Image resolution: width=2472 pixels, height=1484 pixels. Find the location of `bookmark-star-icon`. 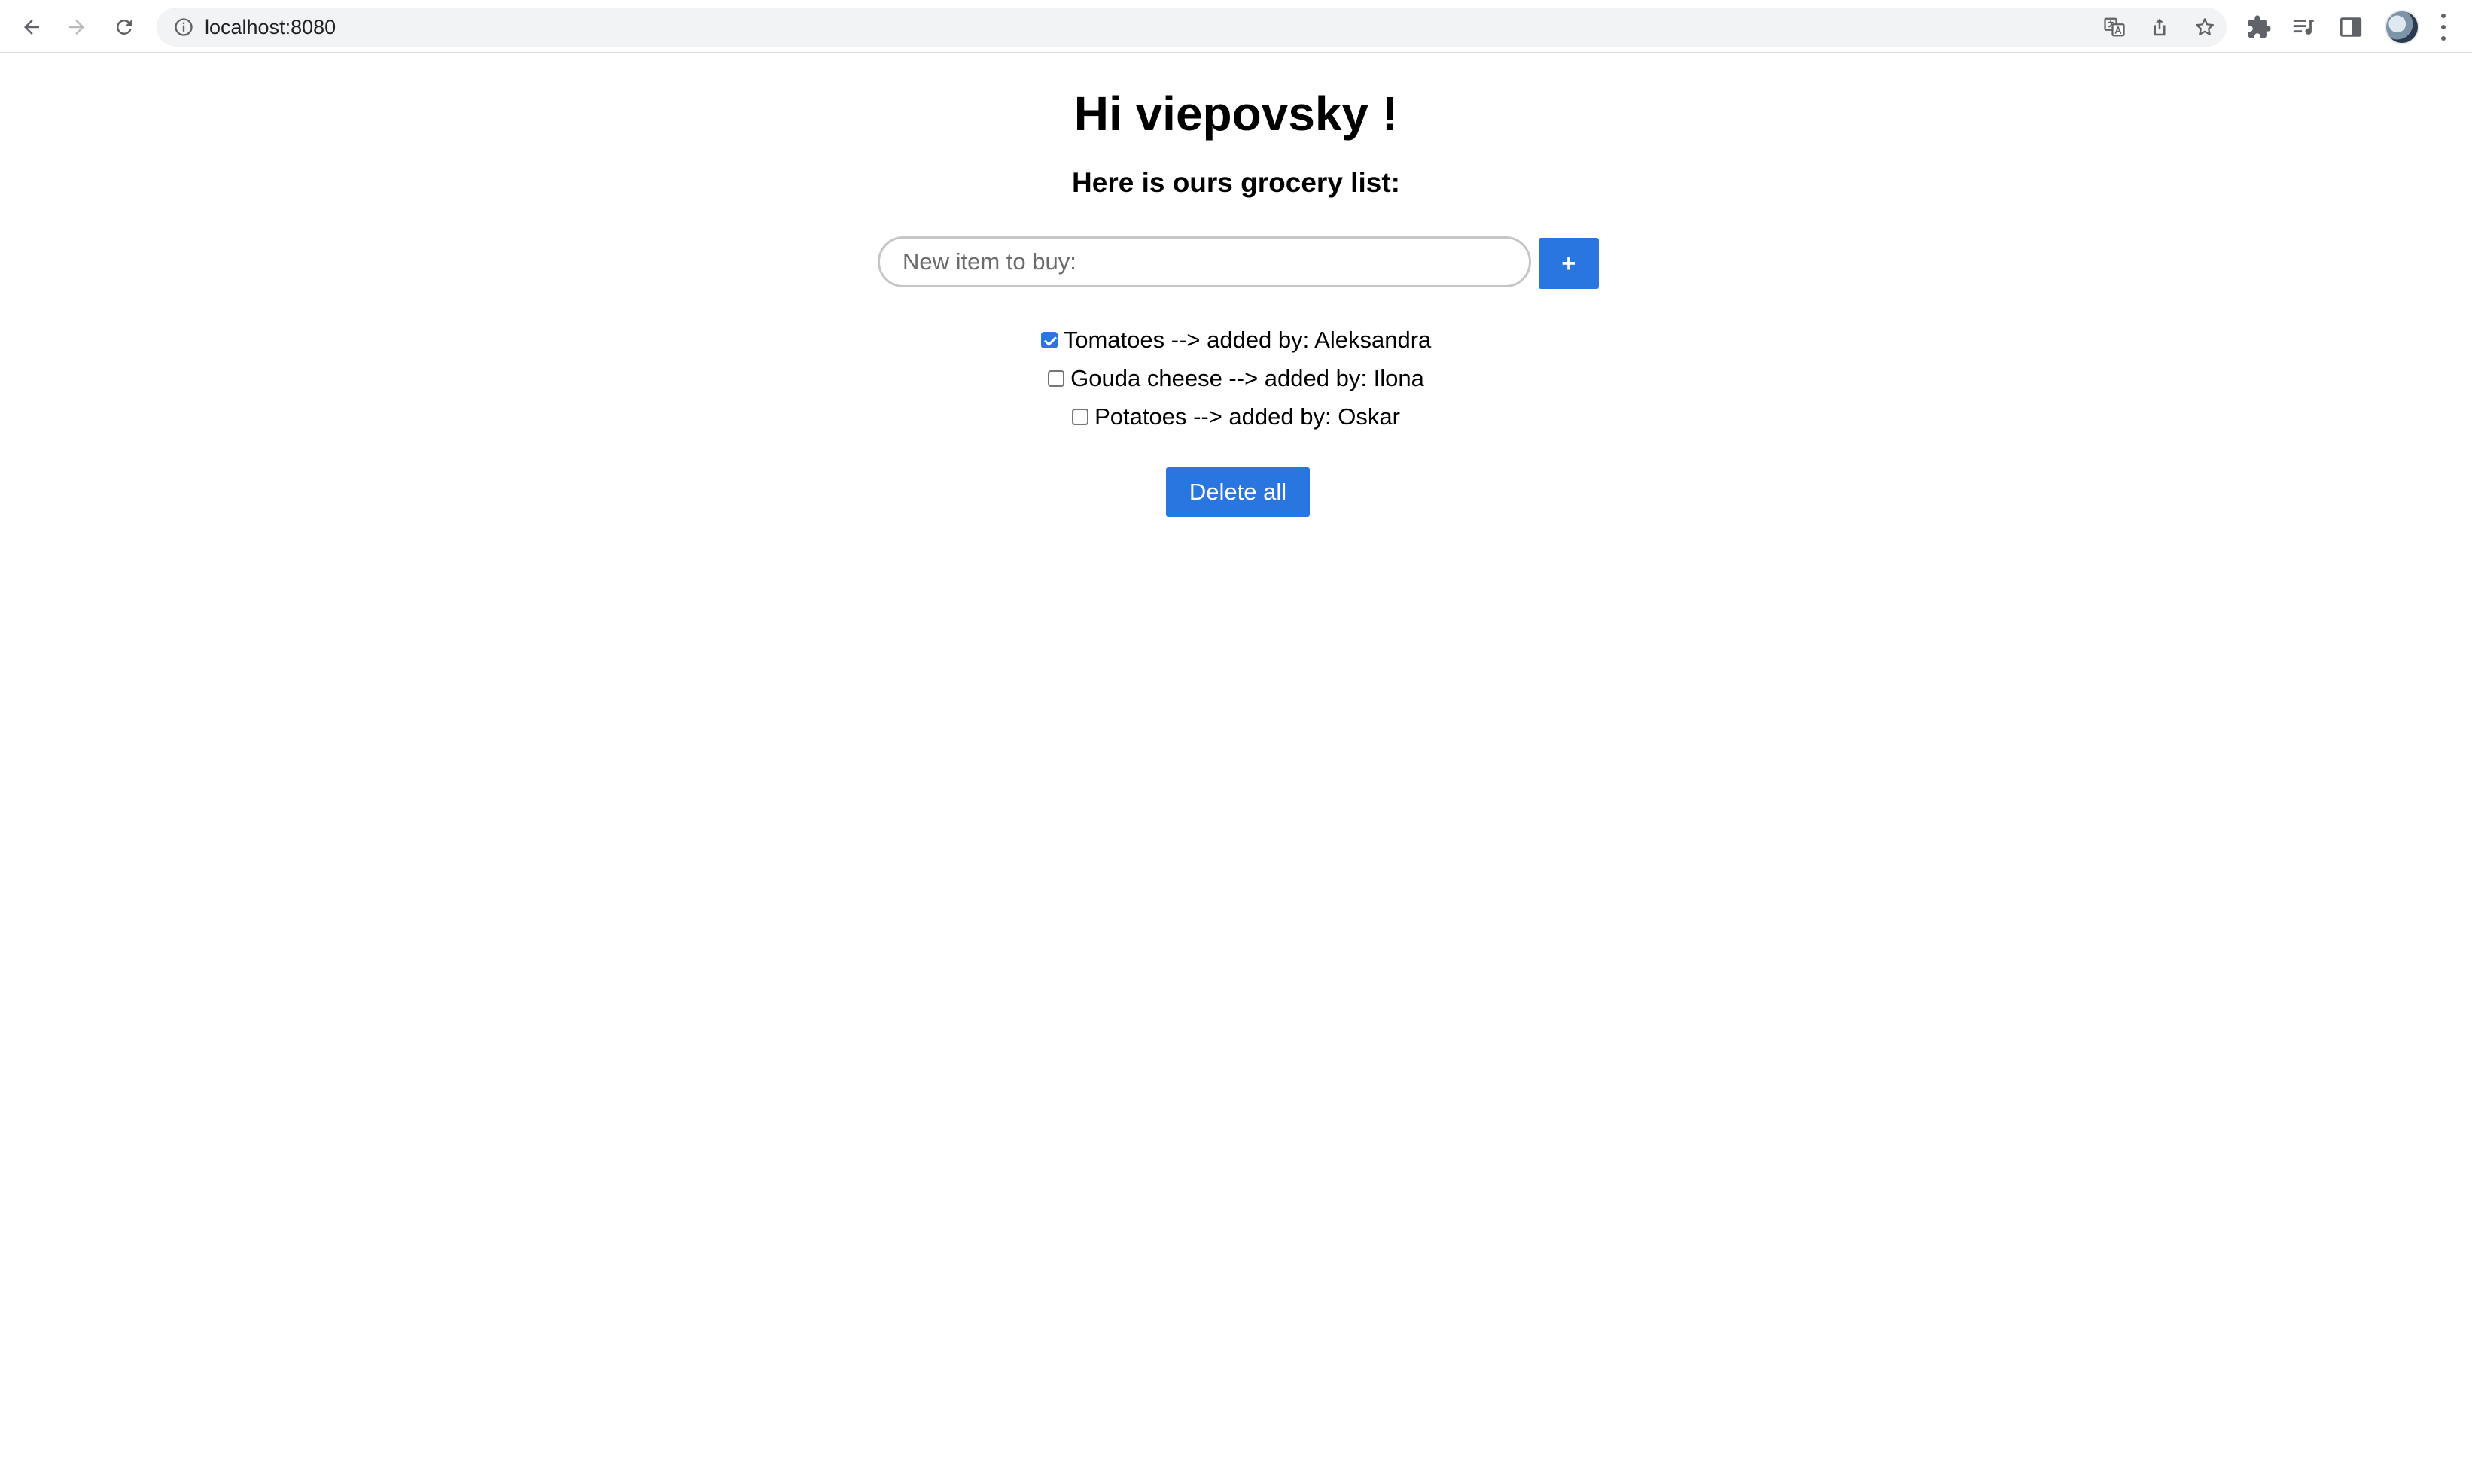

bookmark-star-icon is located at coordinates (2204, 27).